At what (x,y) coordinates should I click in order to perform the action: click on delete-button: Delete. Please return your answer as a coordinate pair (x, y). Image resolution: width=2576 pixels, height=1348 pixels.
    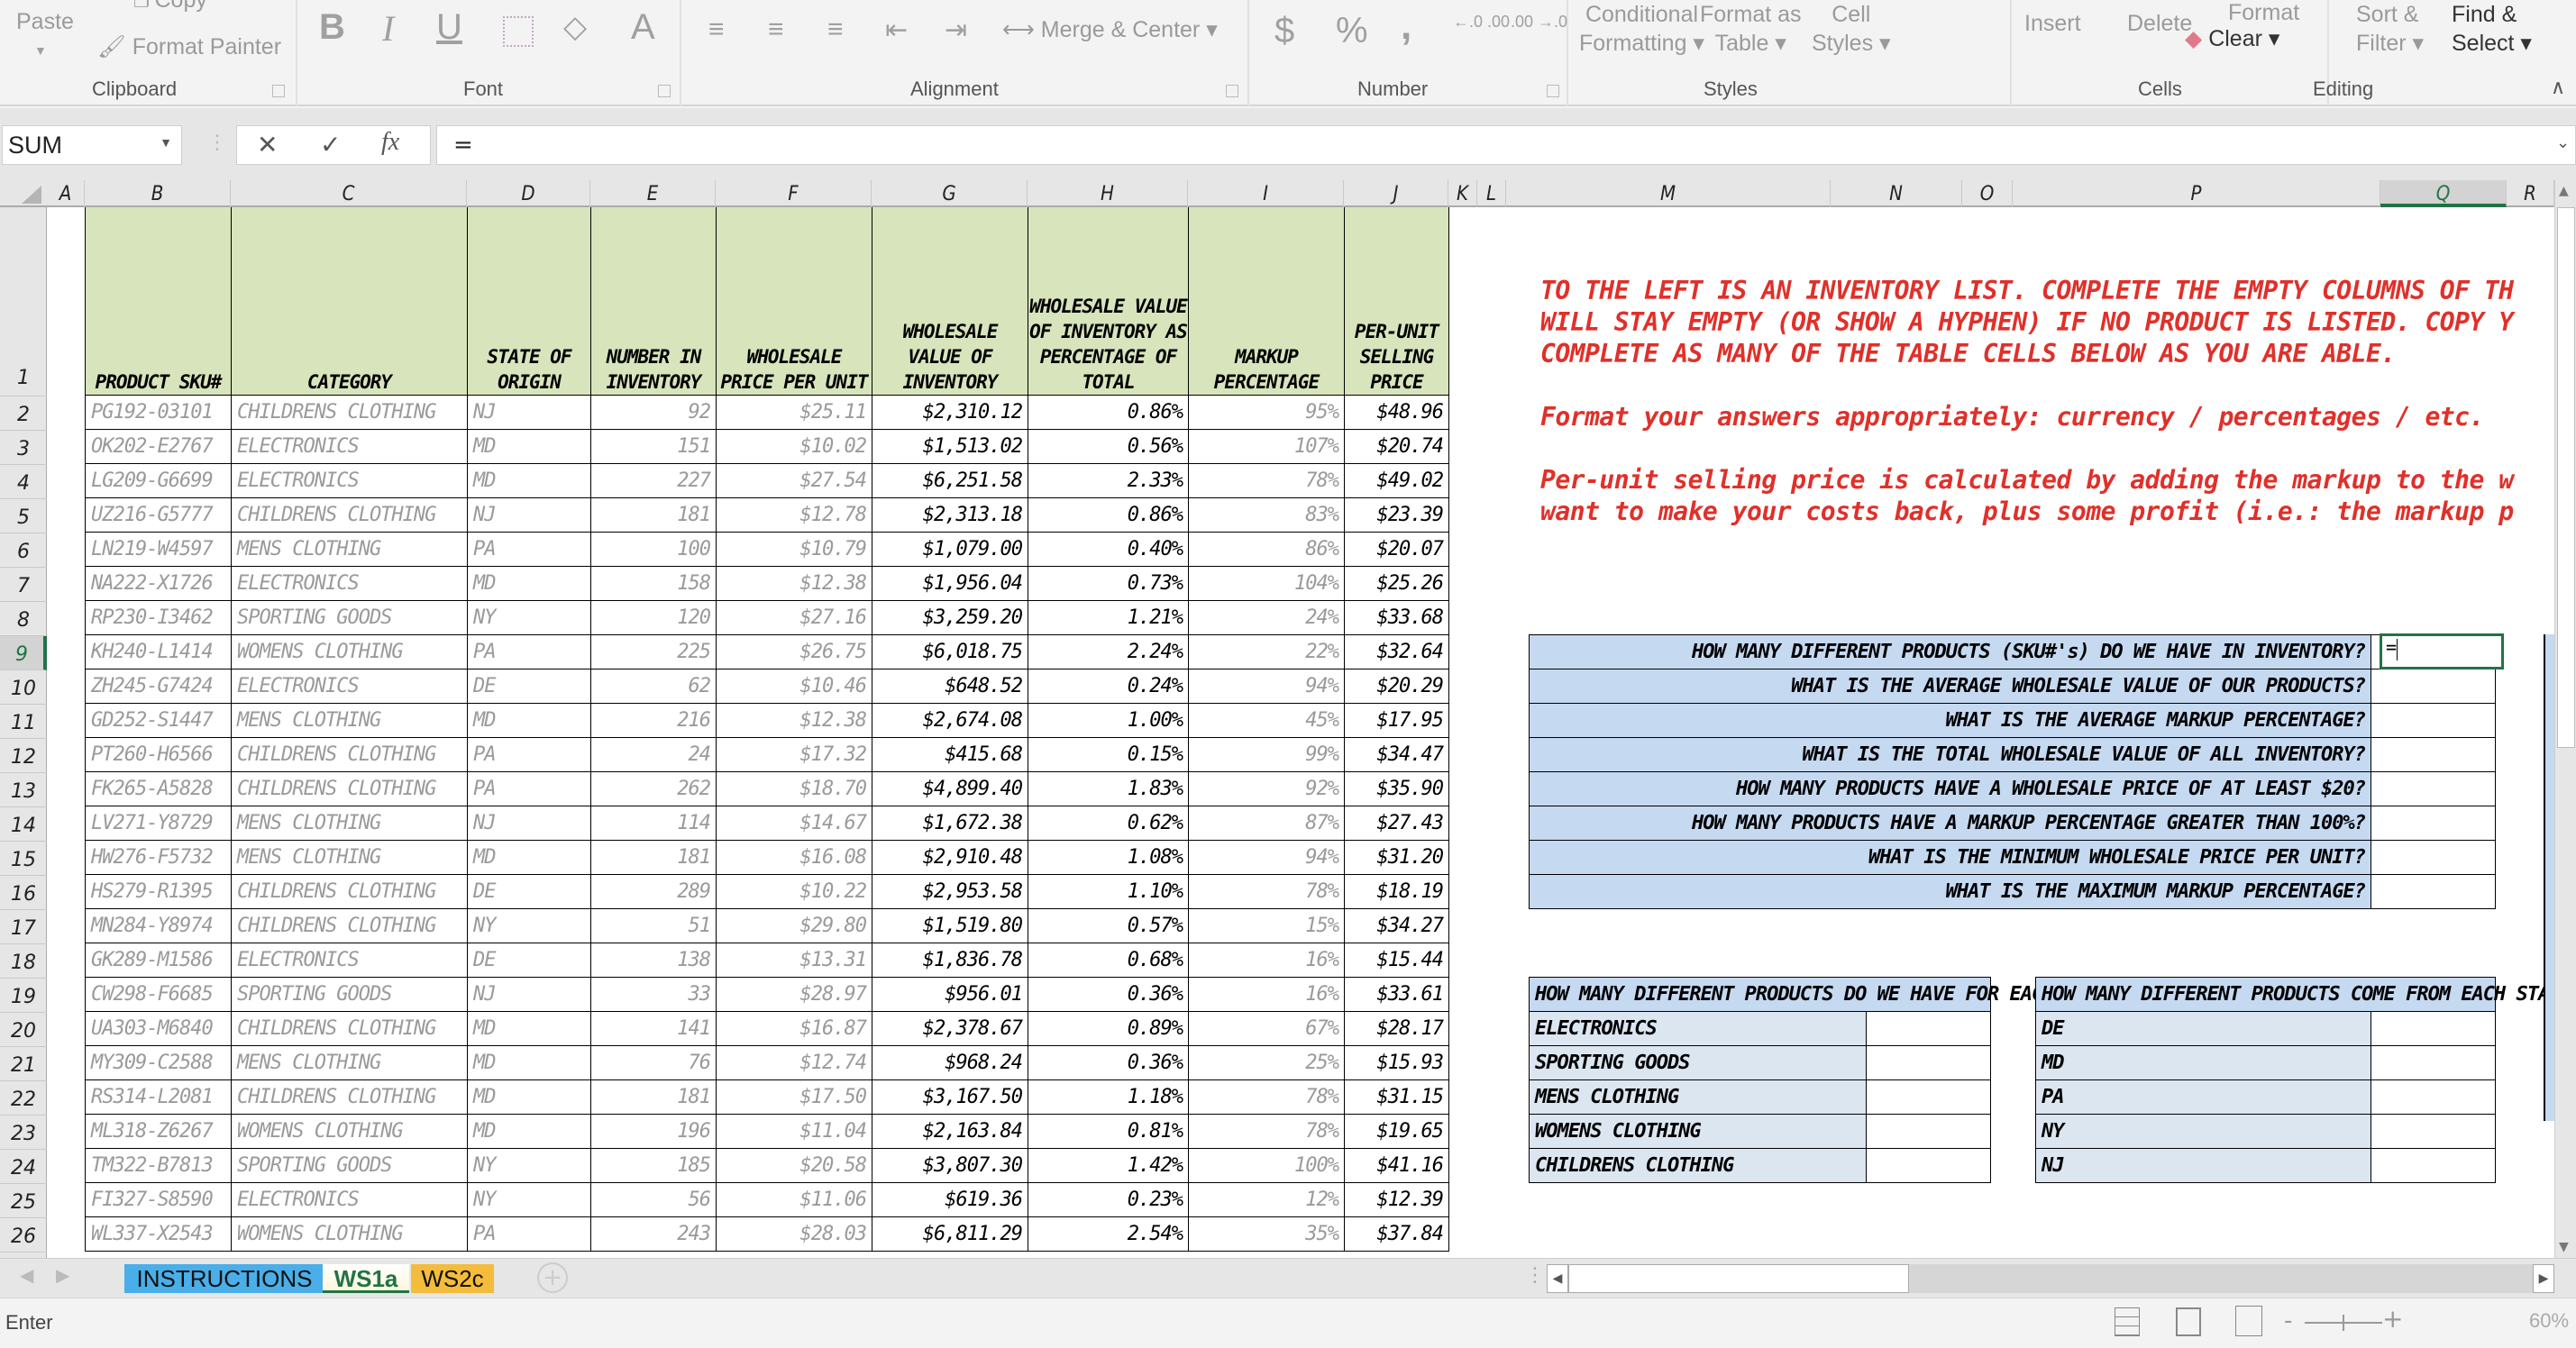
    Looking at the image, I should click on (2159, 24).